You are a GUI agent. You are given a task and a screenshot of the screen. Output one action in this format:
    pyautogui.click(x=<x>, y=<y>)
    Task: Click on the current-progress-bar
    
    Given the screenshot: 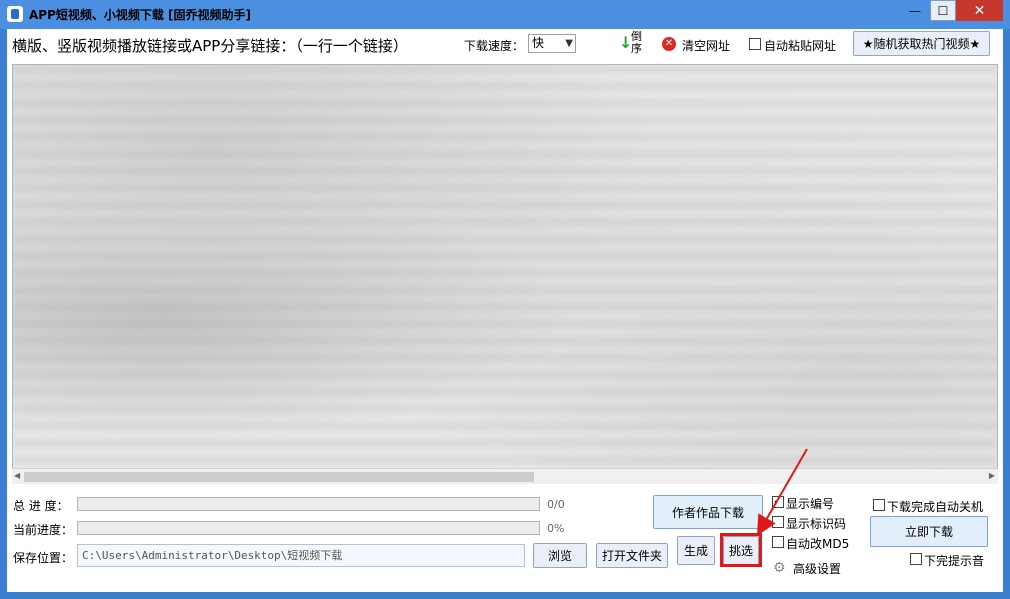 What is the action you would take?
    pyautogui.click(x=308, y=528)
    